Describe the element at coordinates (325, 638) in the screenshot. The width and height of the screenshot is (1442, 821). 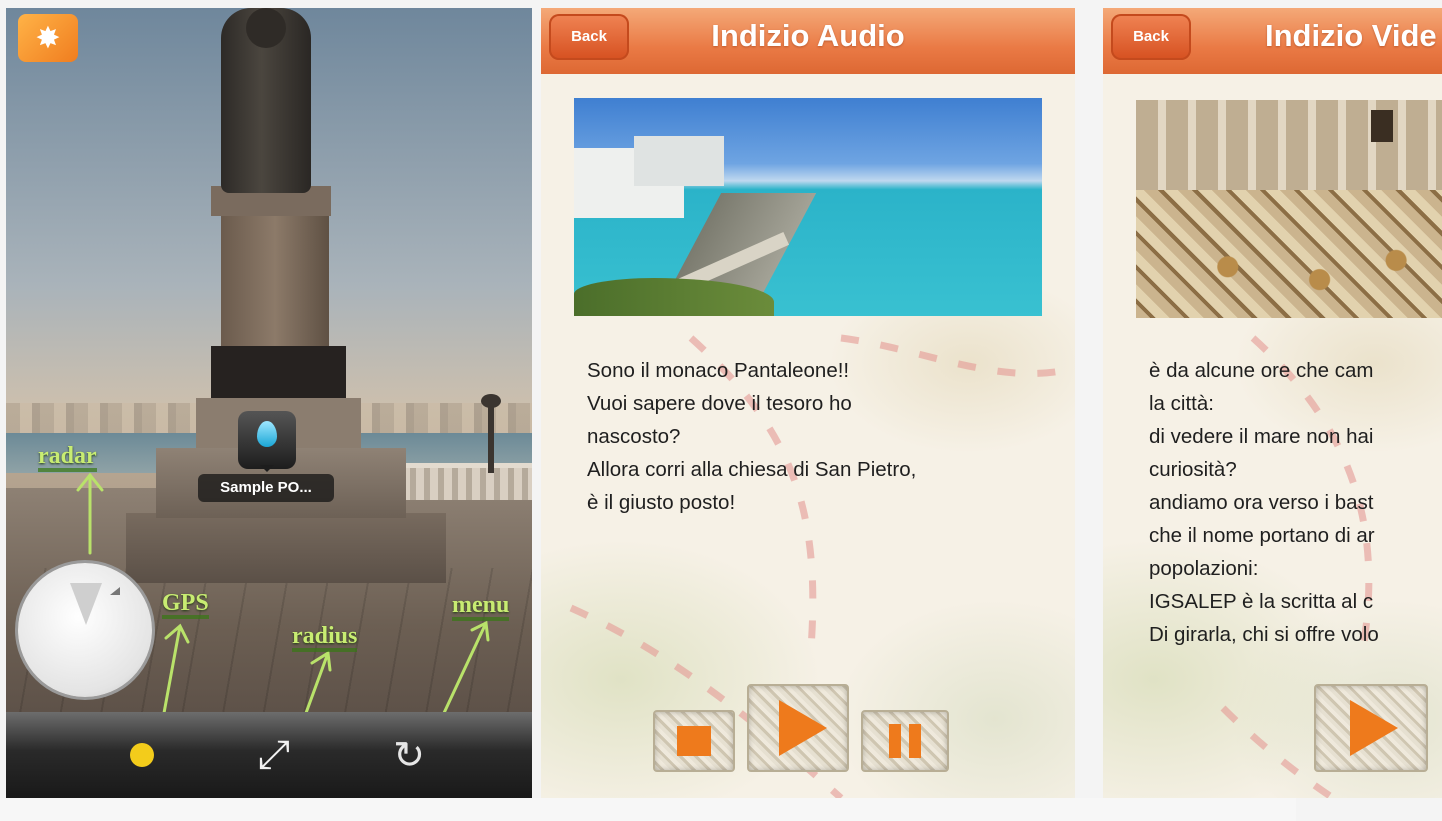
I see `radius-annotation: radius` at that location.